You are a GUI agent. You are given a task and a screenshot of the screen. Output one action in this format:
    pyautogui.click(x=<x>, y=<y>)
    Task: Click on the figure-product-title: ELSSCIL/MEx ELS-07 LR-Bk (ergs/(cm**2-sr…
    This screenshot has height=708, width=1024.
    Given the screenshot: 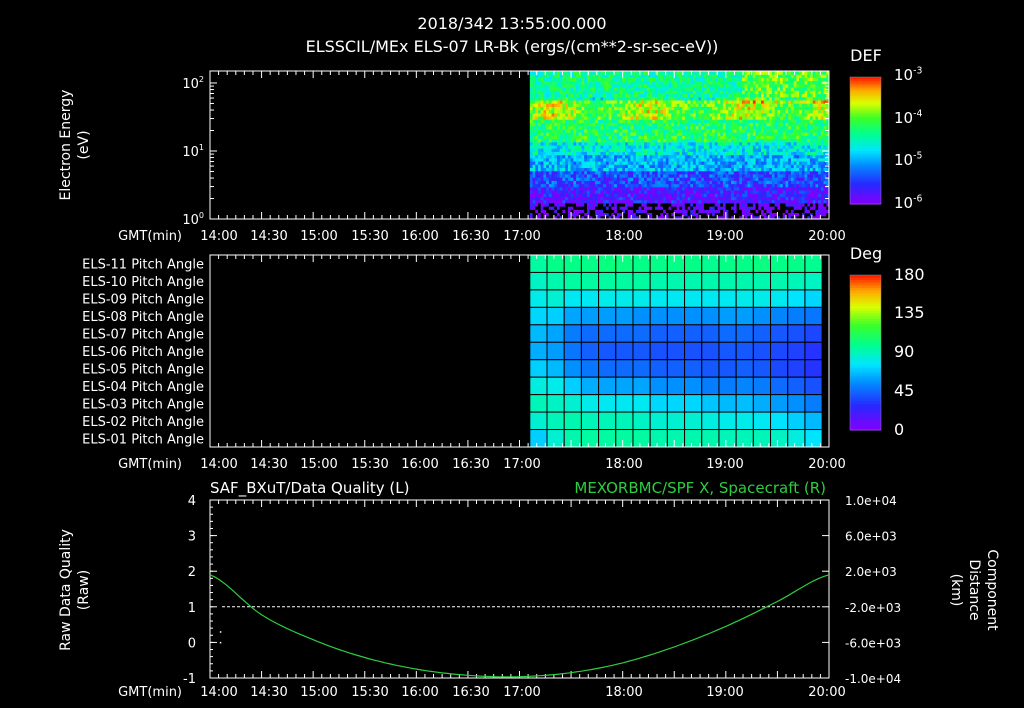 What is the action you would take?
    pyautogui.click(x=512, y=46)
    